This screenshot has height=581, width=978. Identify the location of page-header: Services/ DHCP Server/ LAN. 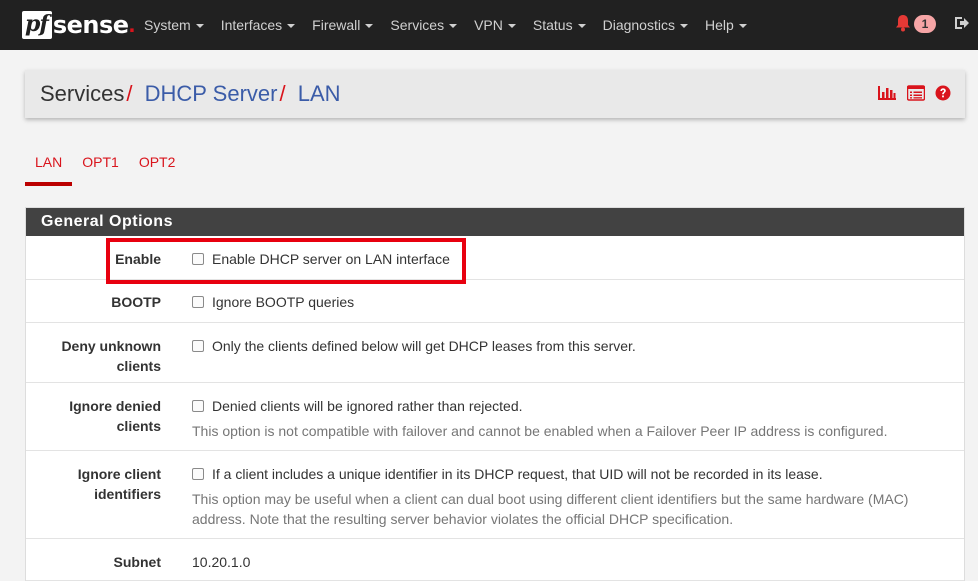
(495, 94).